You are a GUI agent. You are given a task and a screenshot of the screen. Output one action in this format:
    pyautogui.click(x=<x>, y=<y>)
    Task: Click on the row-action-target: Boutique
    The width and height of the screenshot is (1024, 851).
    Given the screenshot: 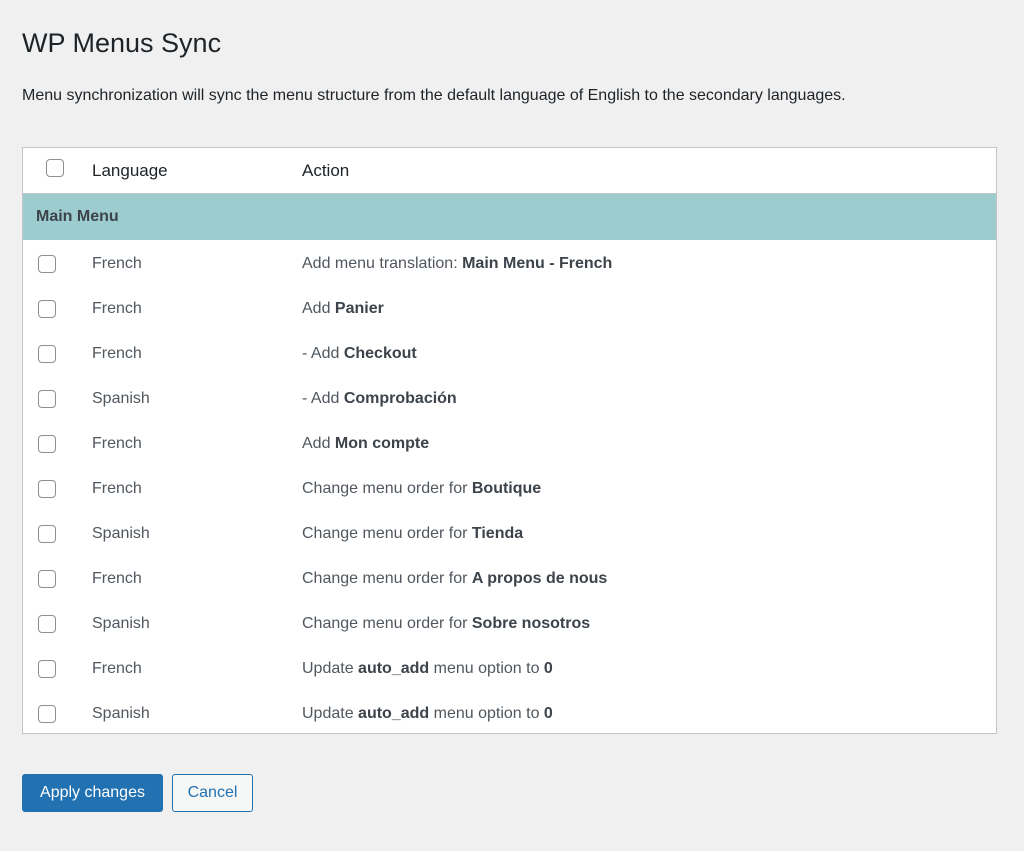 What is the action you would take?
    pyautogui.click(x=506, y=488)
    